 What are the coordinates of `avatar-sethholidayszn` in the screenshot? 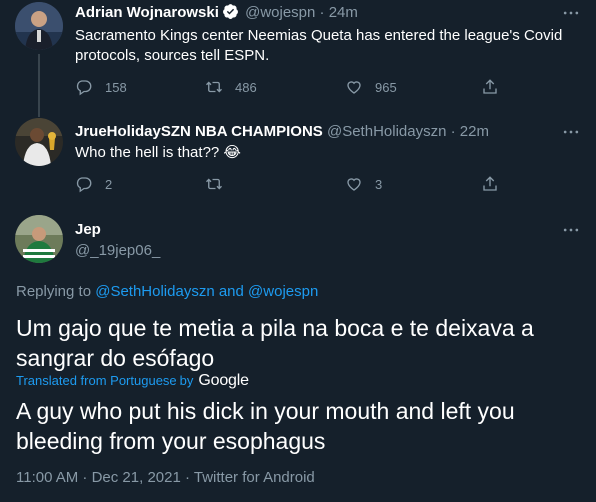 It's located at (39, 142).